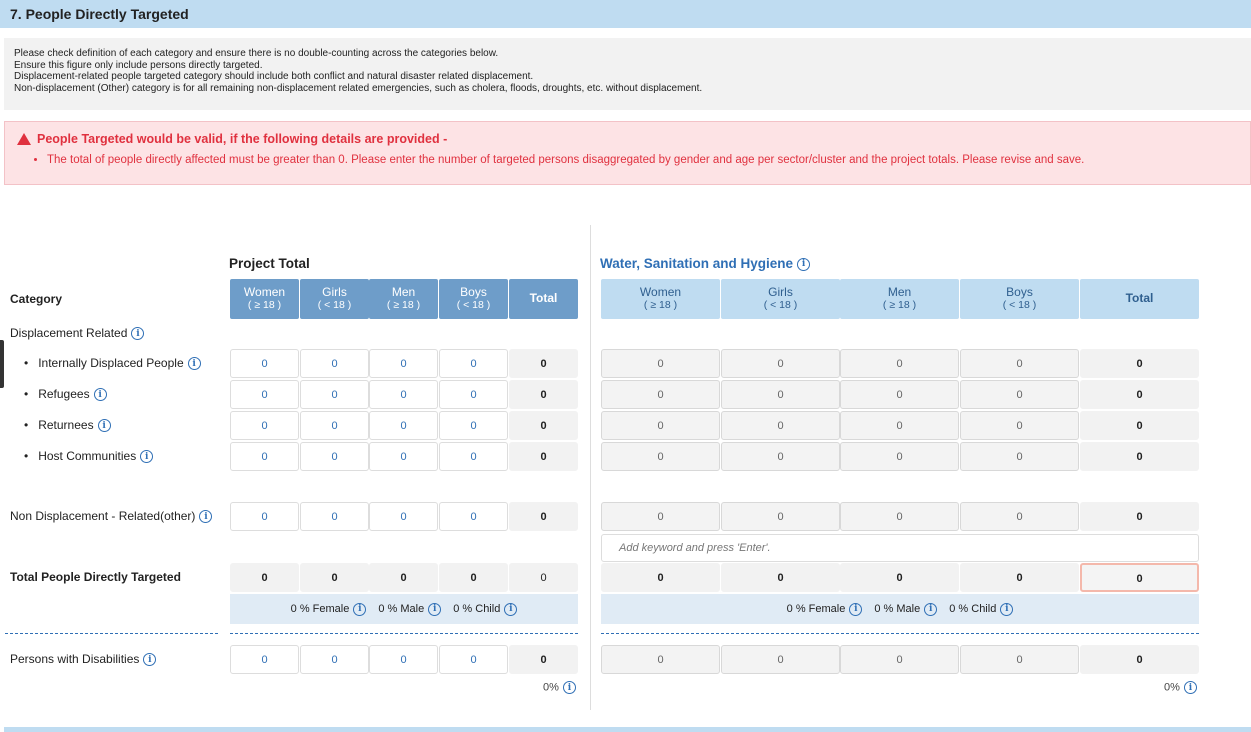 The height and width of the screenshot is (732, 1251). I want to click on row-label-text: Refugees, so click(64, 394).